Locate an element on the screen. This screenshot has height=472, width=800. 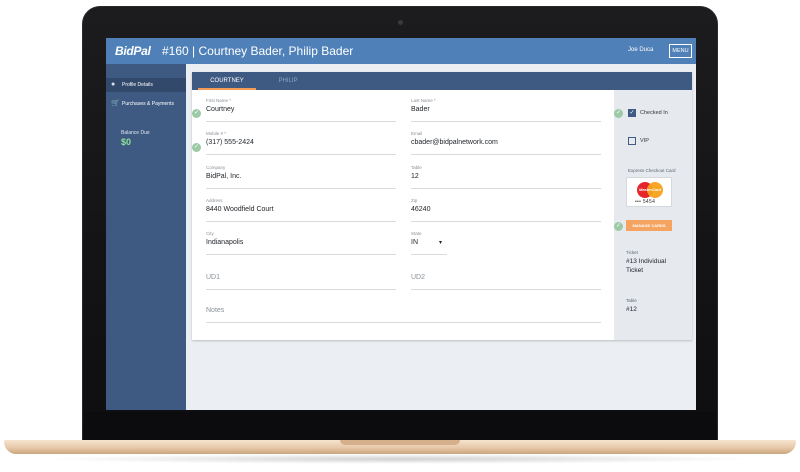
sidebar-item-label: Purchases & Payments is located at coordinates (148, 104).